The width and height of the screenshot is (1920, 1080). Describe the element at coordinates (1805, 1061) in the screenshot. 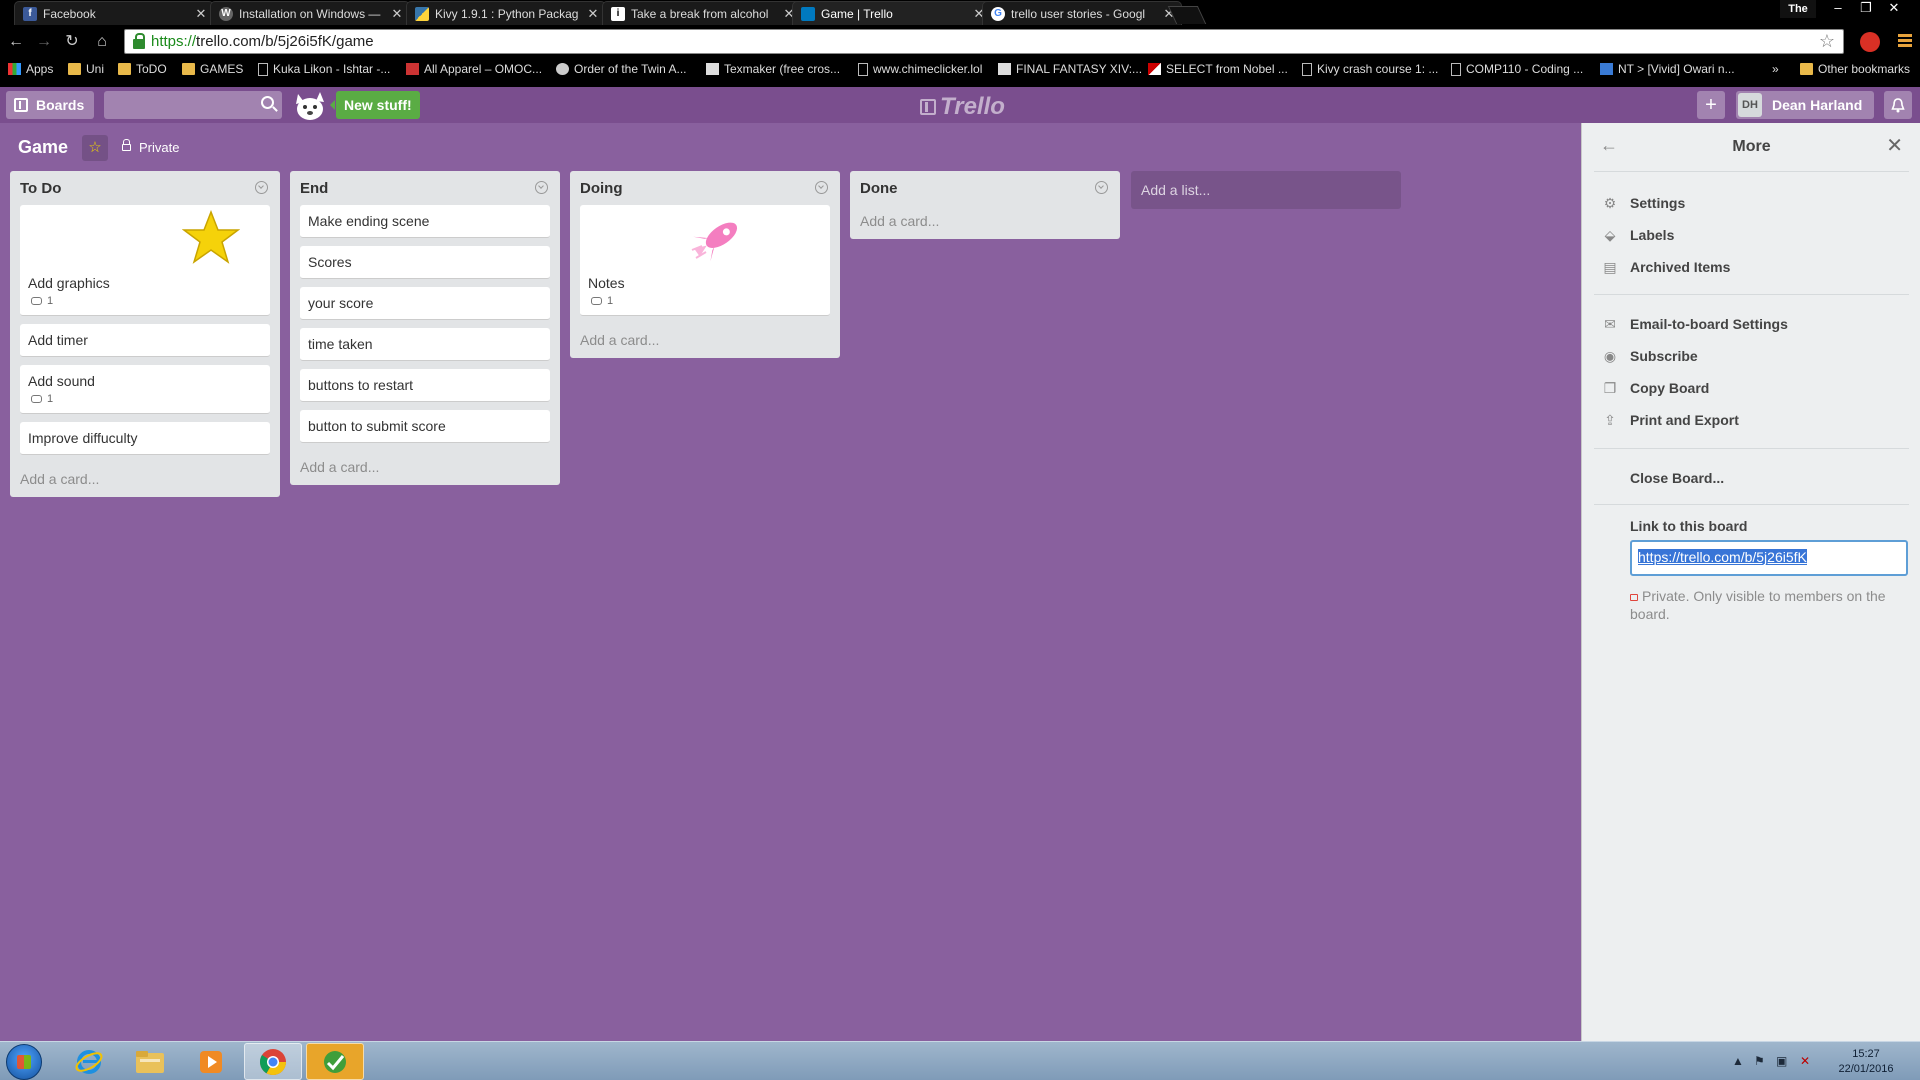

I see `volume-muted-icon: ✕` at that location.